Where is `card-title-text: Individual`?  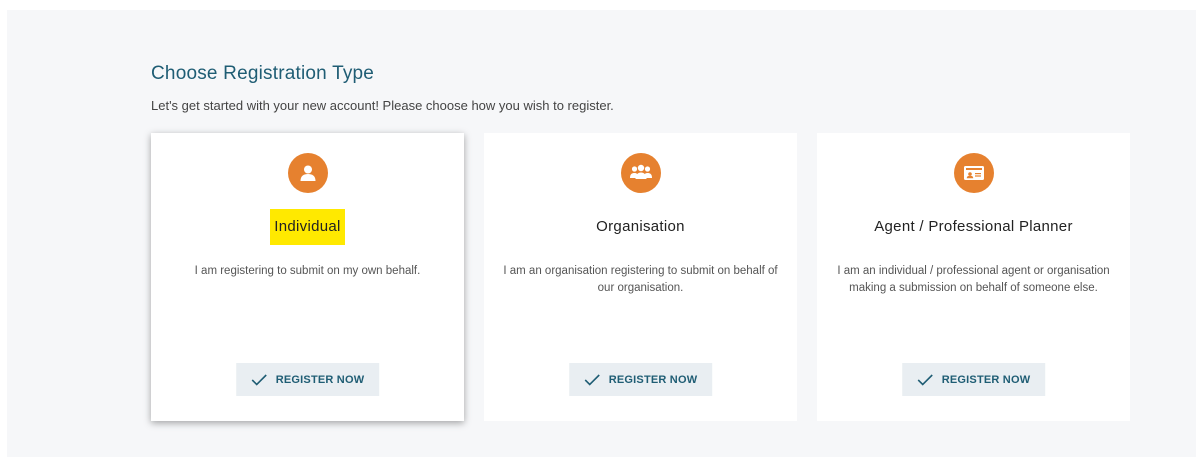
card-title-text: Individual is located at coordinates (307, 227).